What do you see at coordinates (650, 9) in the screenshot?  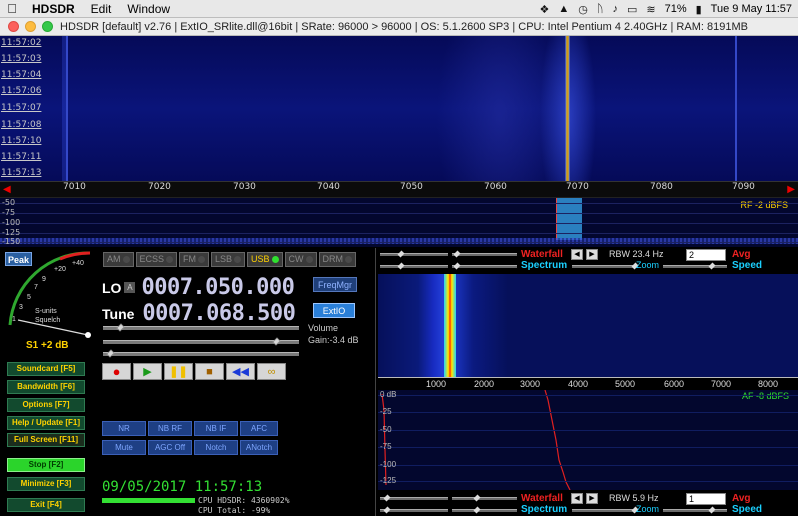 I see `wifi-icon: ≋` at bounding box center [650, 9].